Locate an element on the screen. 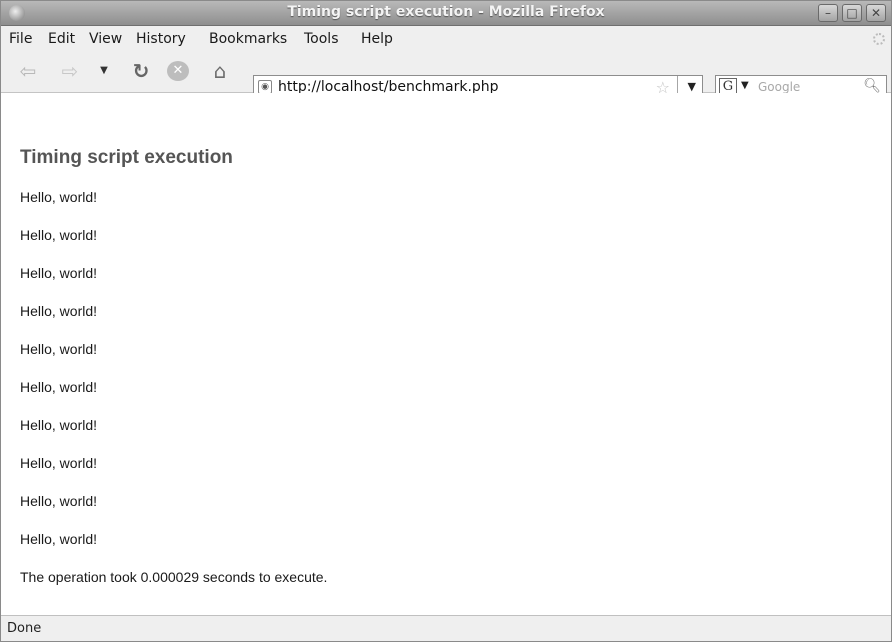 The height and width of the screenshot is (642, 892). page-heading: Timing script execution is located at coordinates (126, 157).